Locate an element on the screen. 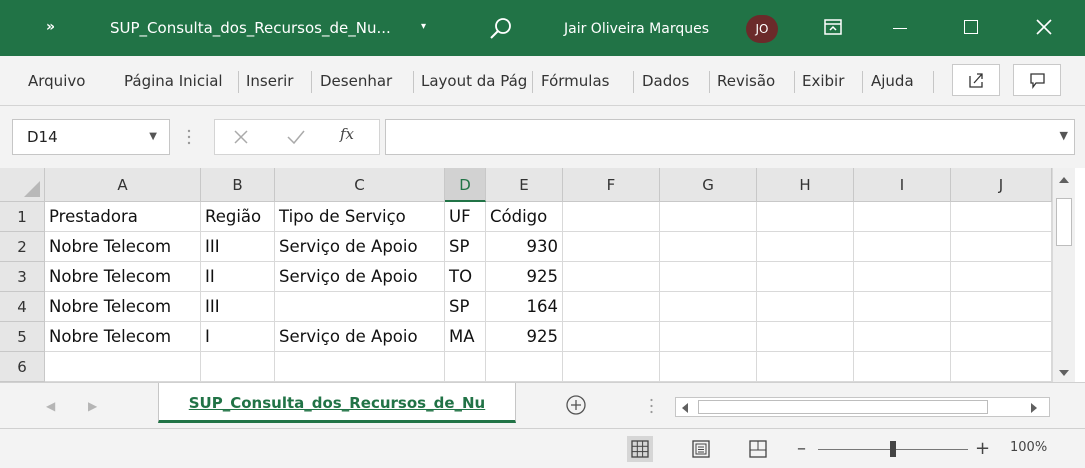 The height and width of the screenshot is (468, 1085). share-button is located at coordinates (976, 80).